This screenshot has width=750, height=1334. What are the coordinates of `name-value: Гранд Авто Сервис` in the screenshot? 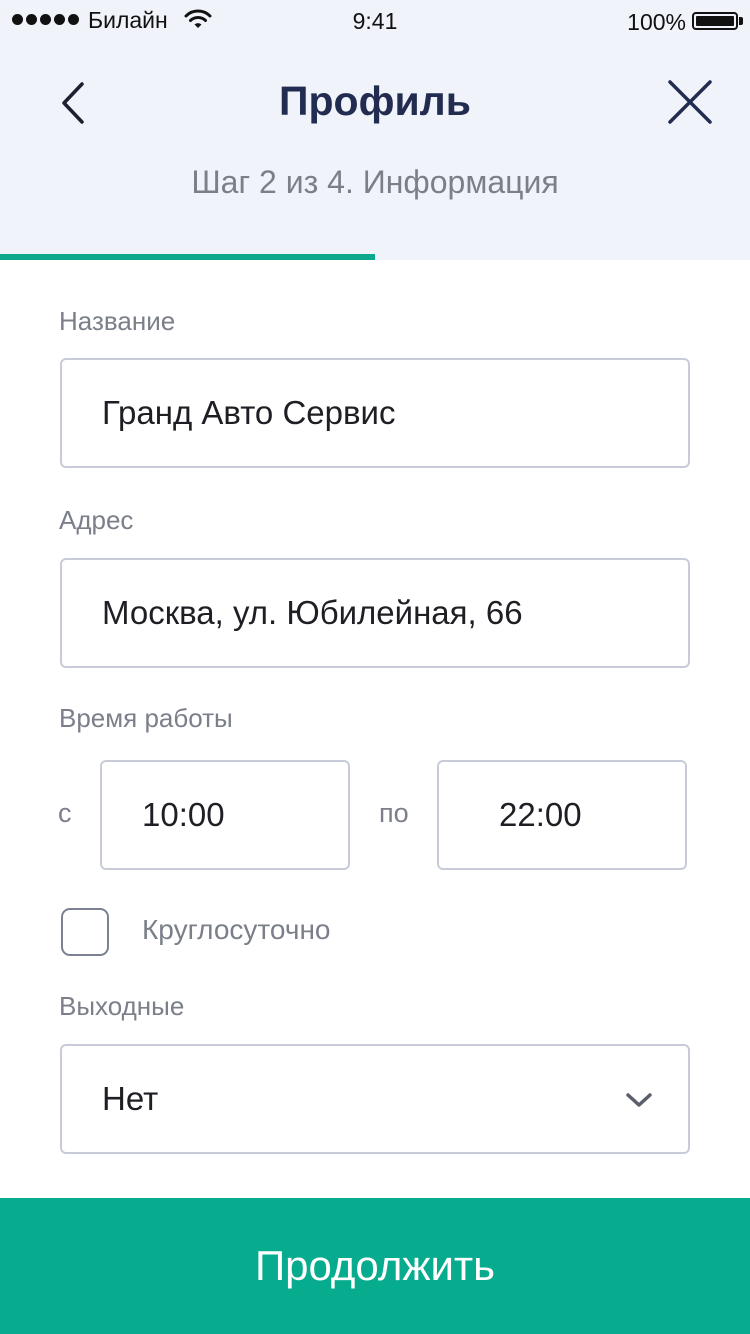 It's located at (249, 412).